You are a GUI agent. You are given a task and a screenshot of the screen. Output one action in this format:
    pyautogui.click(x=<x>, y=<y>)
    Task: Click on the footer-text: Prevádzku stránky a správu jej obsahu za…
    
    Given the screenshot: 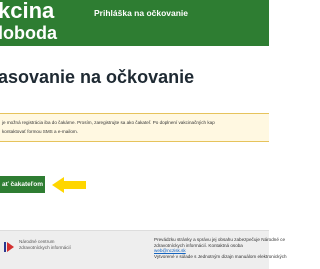 What is the action you would take?
    pyautogui.click(x=220, y=248)
    